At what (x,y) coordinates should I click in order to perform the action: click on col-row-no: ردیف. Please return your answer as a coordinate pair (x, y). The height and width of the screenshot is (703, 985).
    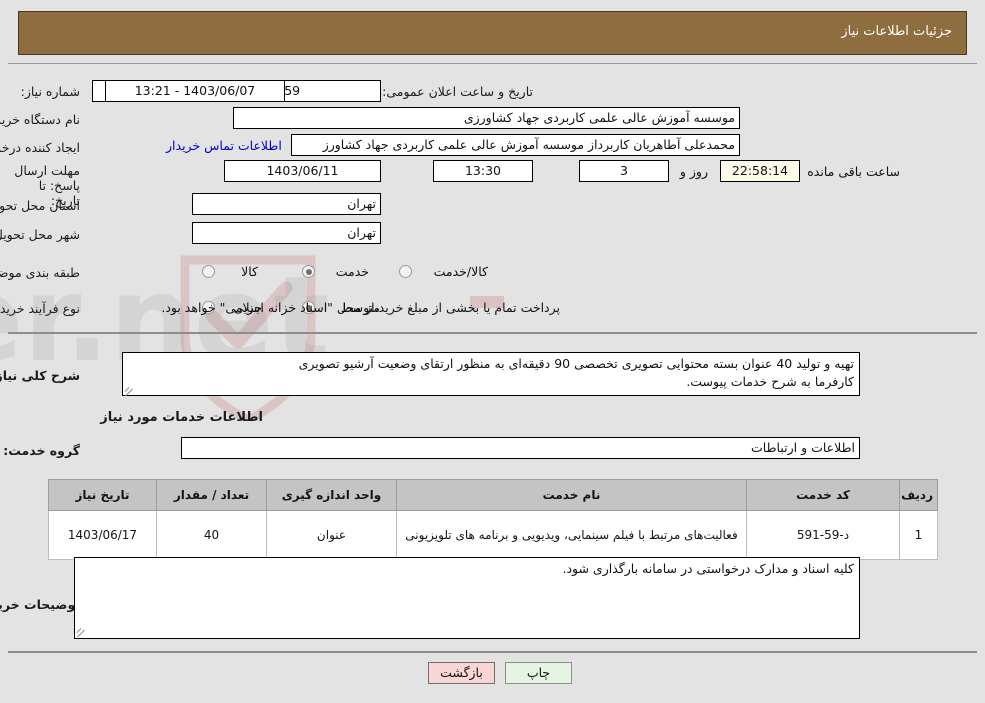
    Looking at the image, I should click on (918, 495).